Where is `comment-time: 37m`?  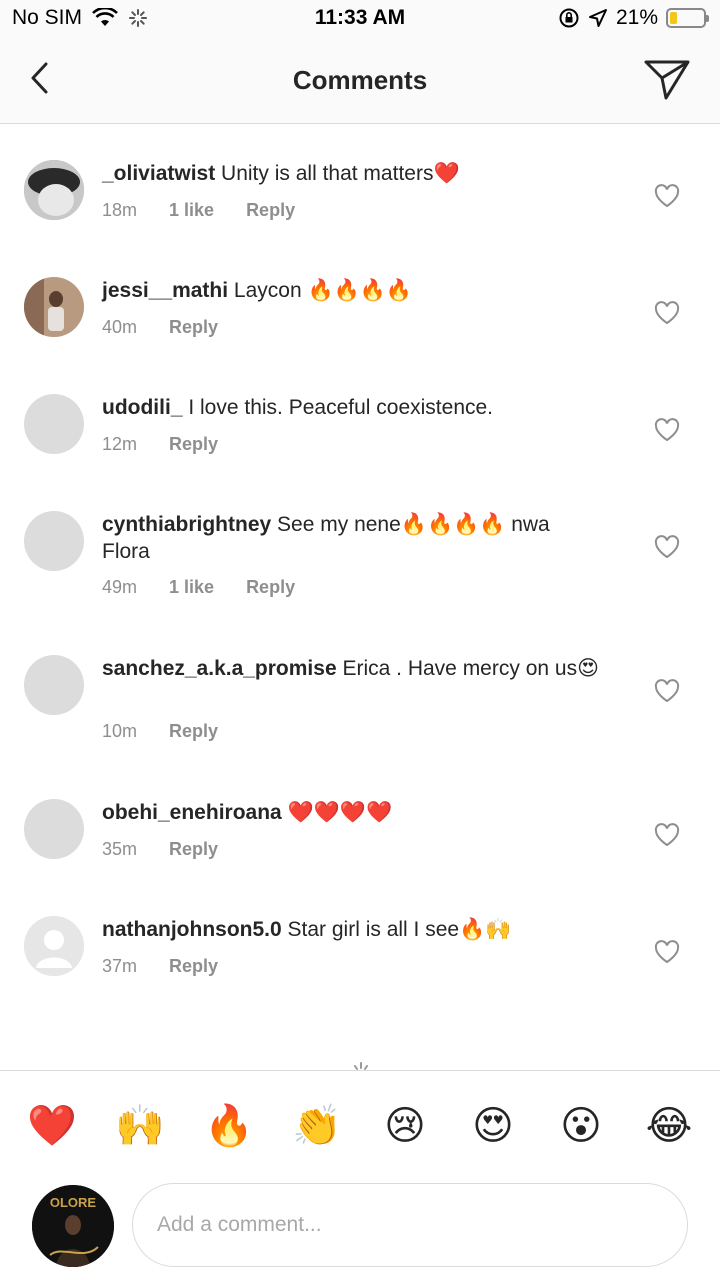
comment-time: 37m is located at coordinates (120, 966).